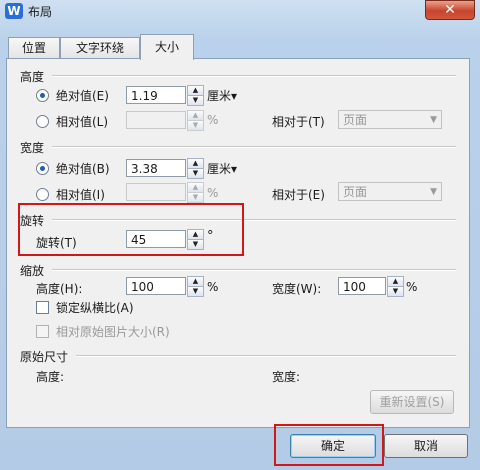 The width and height of the screenshot is (480, 470). I want to click on section-title-original-size: 原始尺寸, so click(44, 357).